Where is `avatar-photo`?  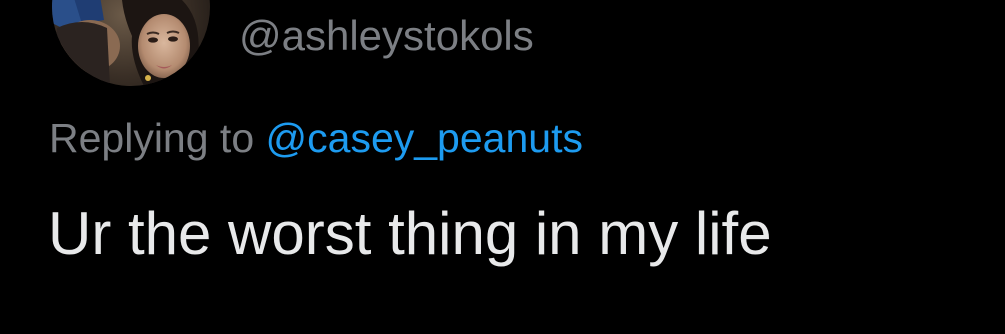
avatar-photo is located at coordinates (131, 43).